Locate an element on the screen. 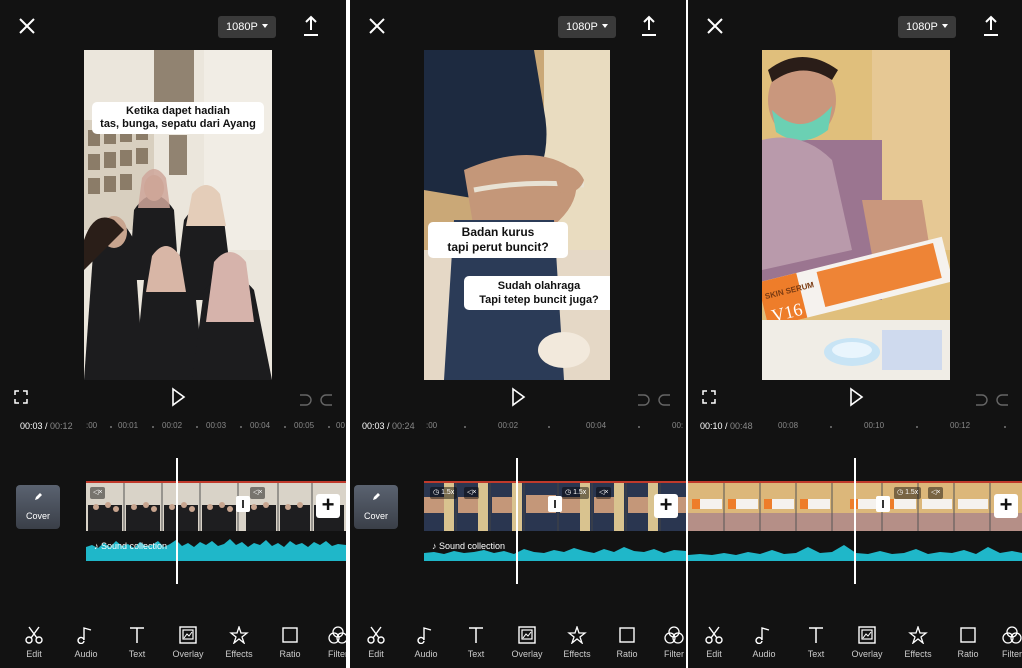 Image resolution: width=1022 pixels, height=668 pixels. effects-star-icon is located at coordinates (577, 635).